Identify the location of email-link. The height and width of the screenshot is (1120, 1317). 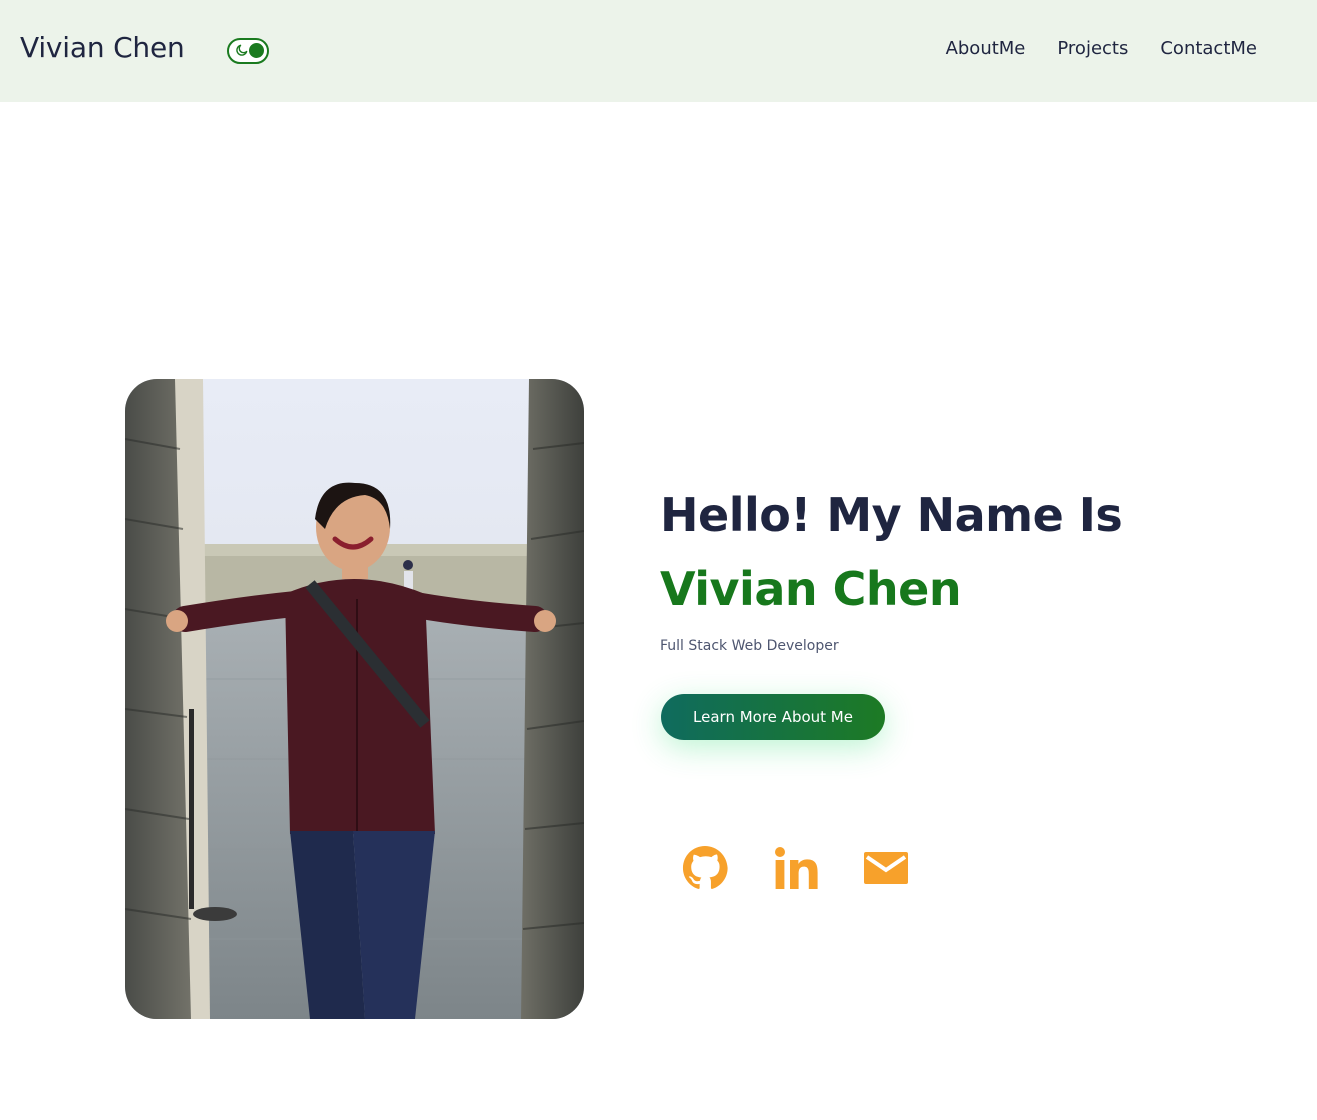
(907, 868).